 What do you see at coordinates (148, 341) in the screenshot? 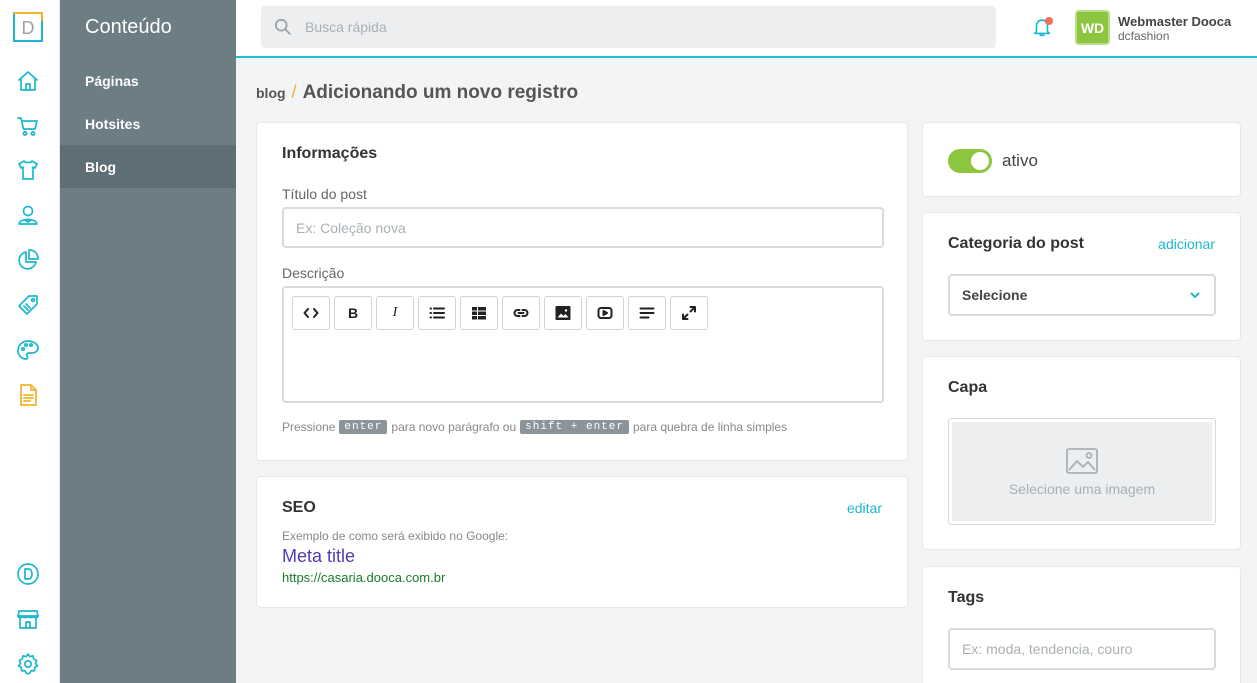
I see `content-sidebar: Conteúdo Páginas Hotsites Blog` at bounding box center [148, 341].